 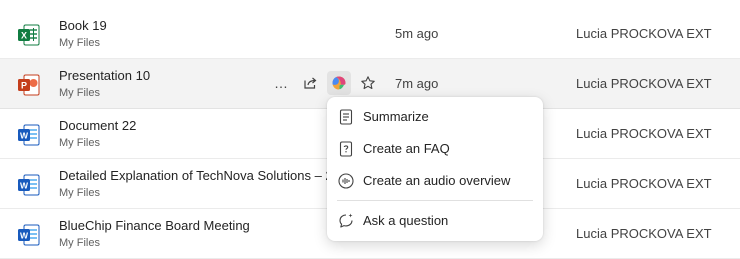 What do you see at coordinates (24, 86) in the screenshot?
I see `svg-text: P` at bounding box center [24, 86].